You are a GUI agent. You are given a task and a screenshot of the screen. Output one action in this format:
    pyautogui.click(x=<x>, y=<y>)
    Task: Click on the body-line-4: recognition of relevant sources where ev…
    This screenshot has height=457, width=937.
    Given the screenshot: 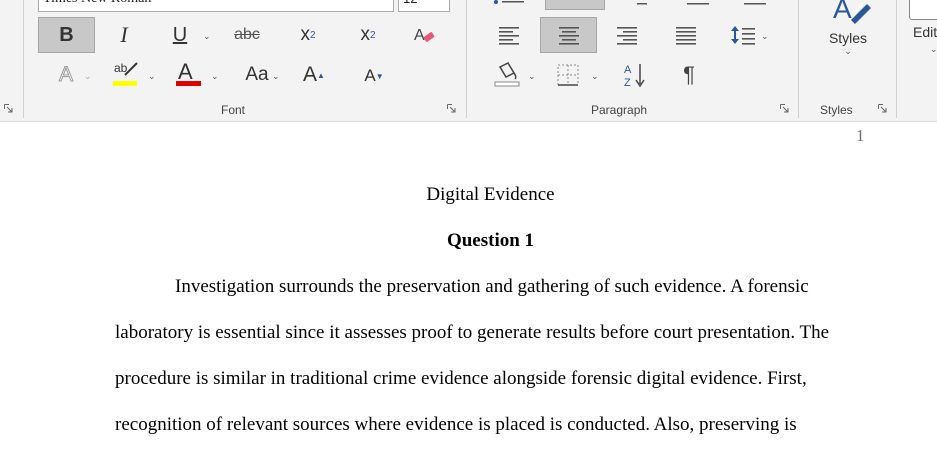 What is the action you would take?
    pyautogui.click(x=456, y=425)
    